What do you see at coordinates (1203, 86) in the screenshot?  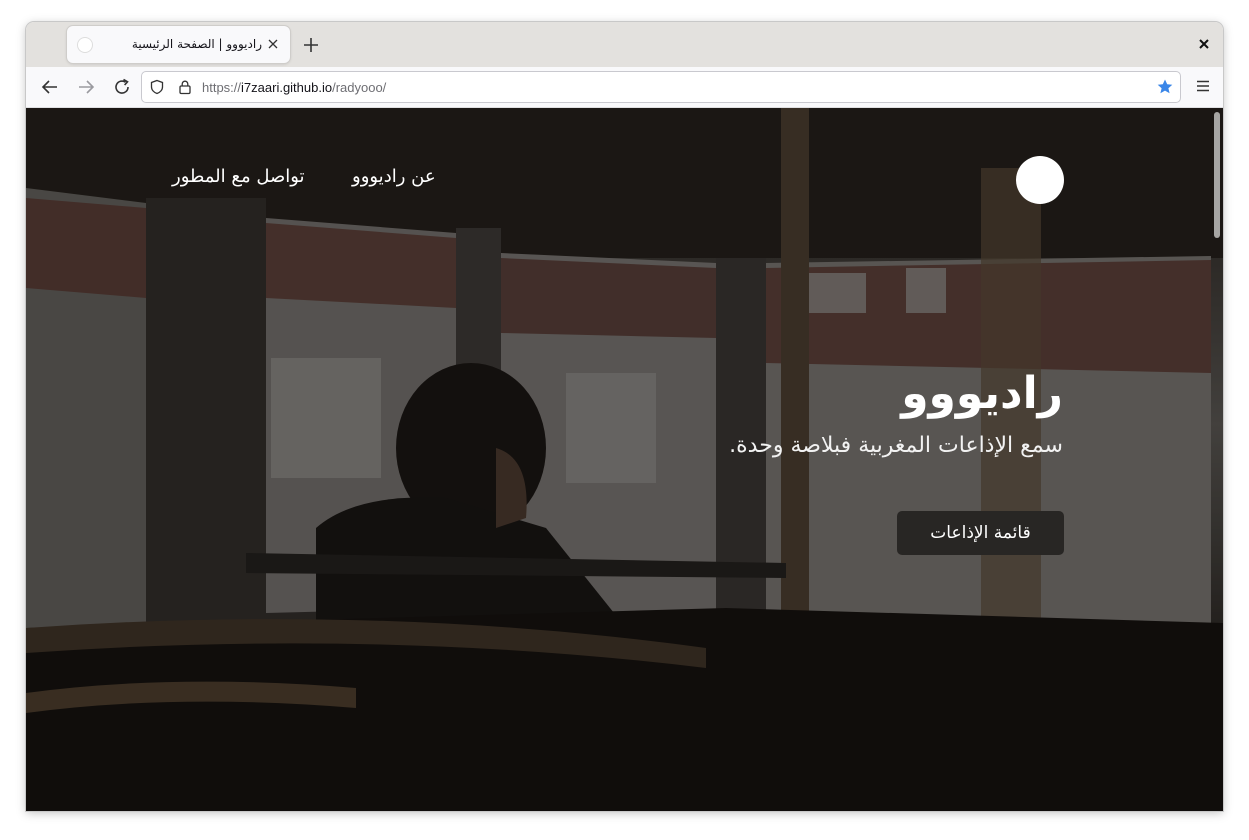 I see `hamburger-menu-icon` at bounding box center [1203, 86].